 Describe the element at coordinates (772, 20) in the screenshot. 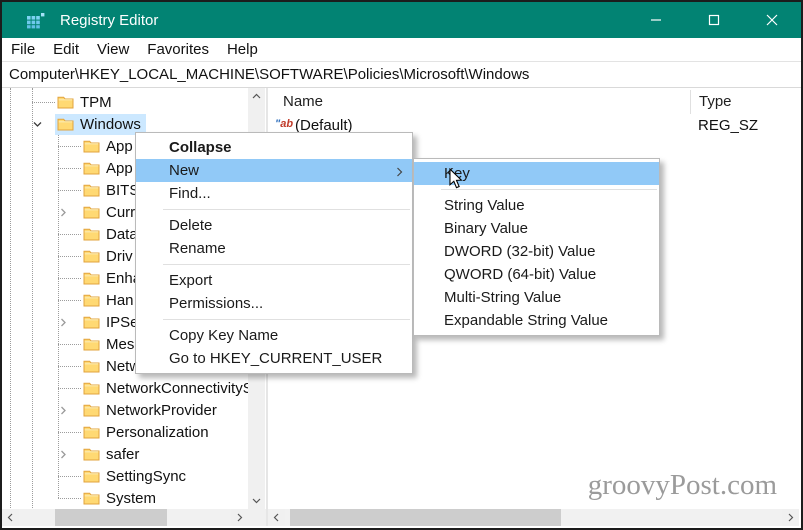

I see `close-button` at that location.